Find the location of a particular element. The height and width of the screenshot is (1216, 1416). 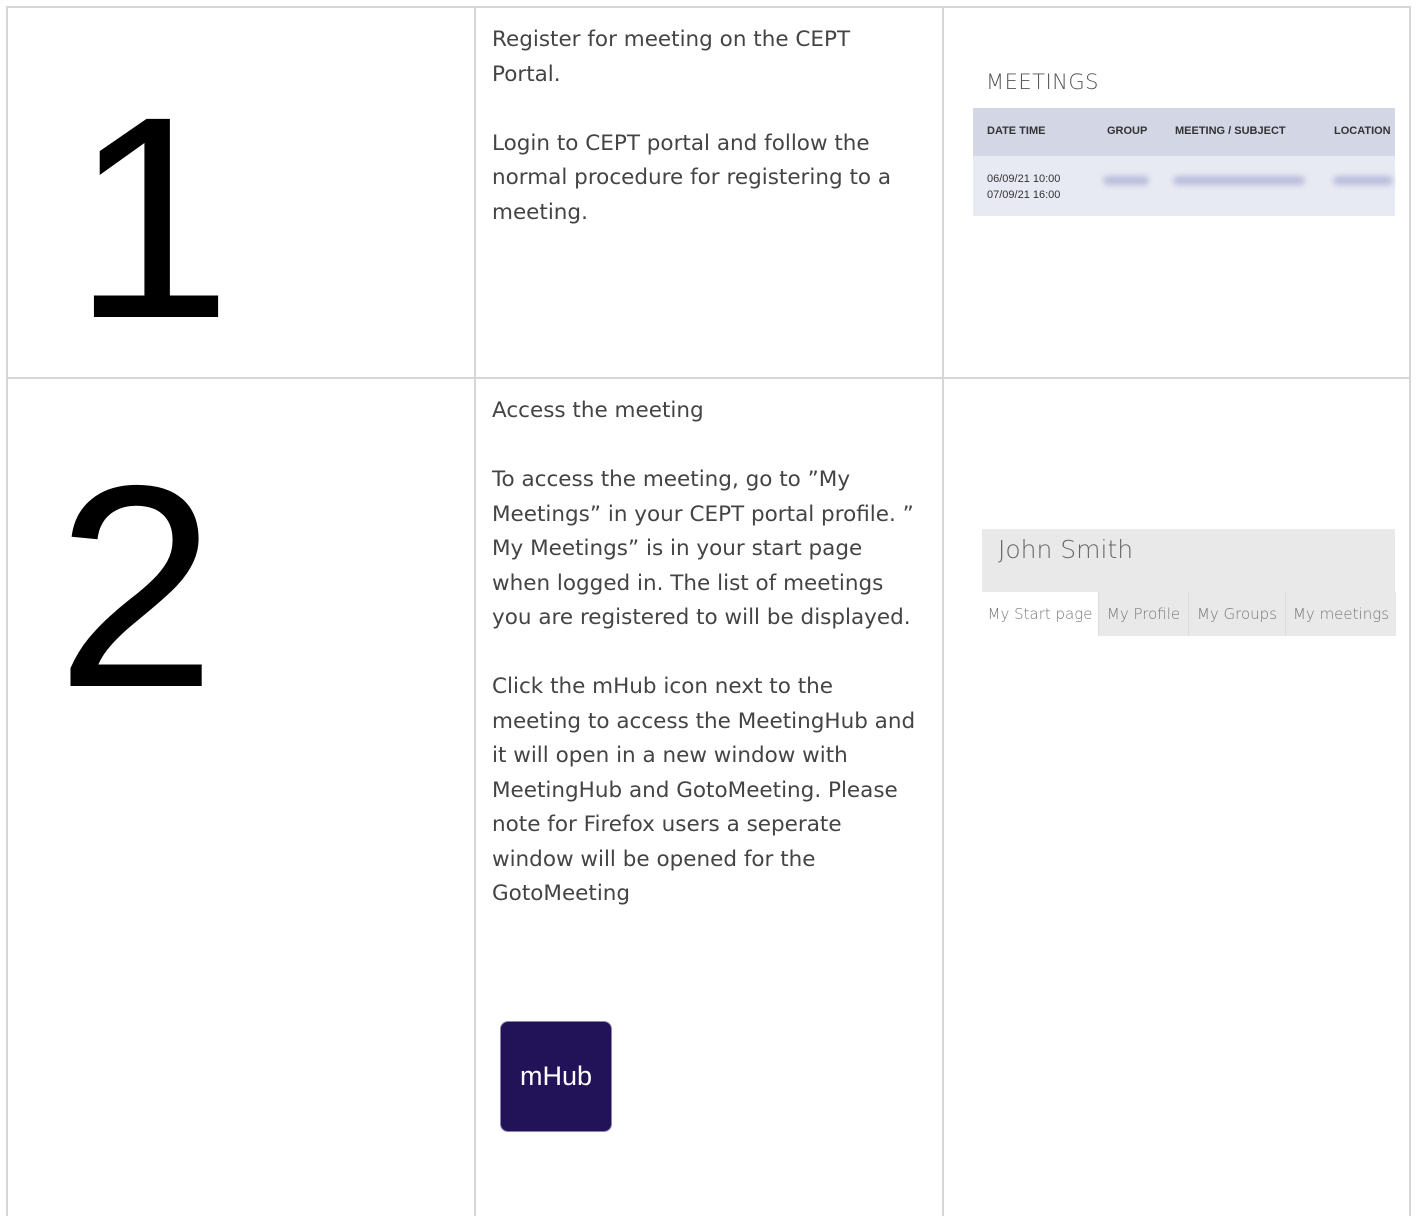

column-meeting-subject: MEETING / SUBJECT is located at coordinates (1230, 131).